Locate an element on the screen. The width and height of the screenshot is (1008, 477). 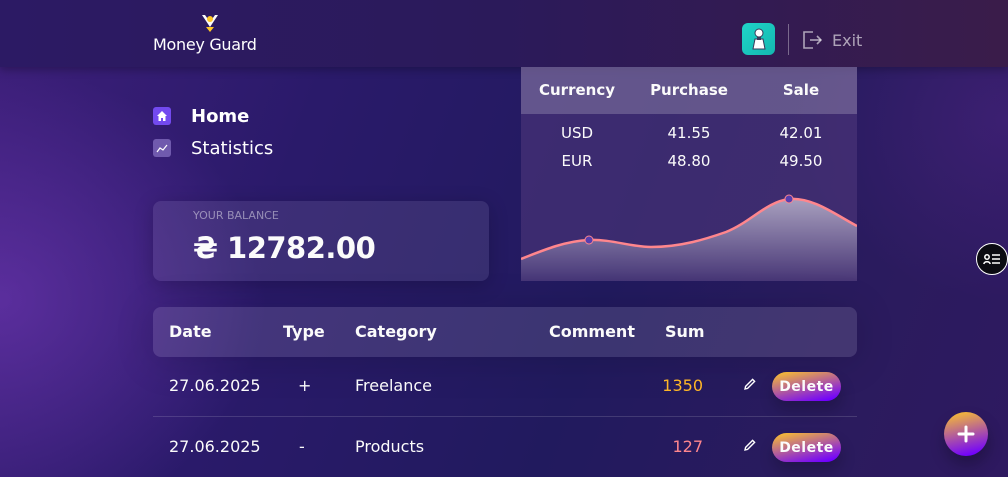
app-name: Money Guard is located at coordinates (205, 44).